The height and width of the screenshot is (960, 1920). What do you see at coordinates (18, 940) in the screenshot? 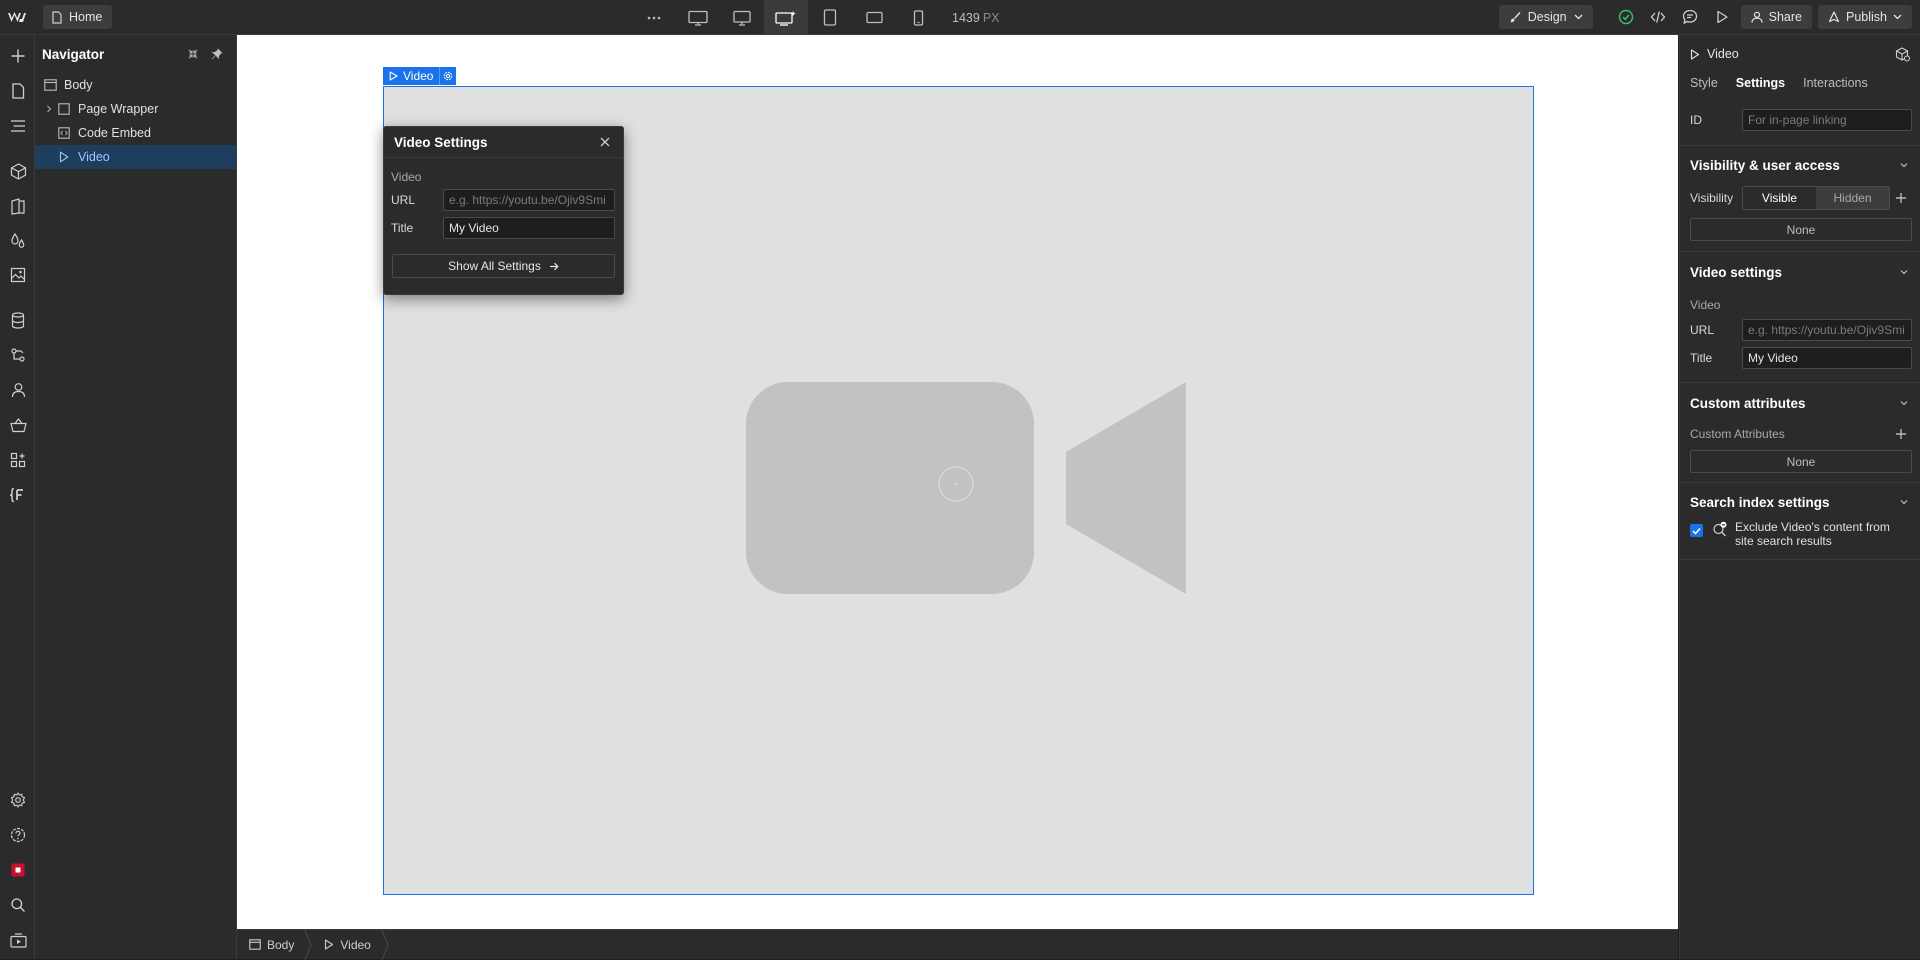
I see `video-tutorials-icon` at bounding box center [18, 940].